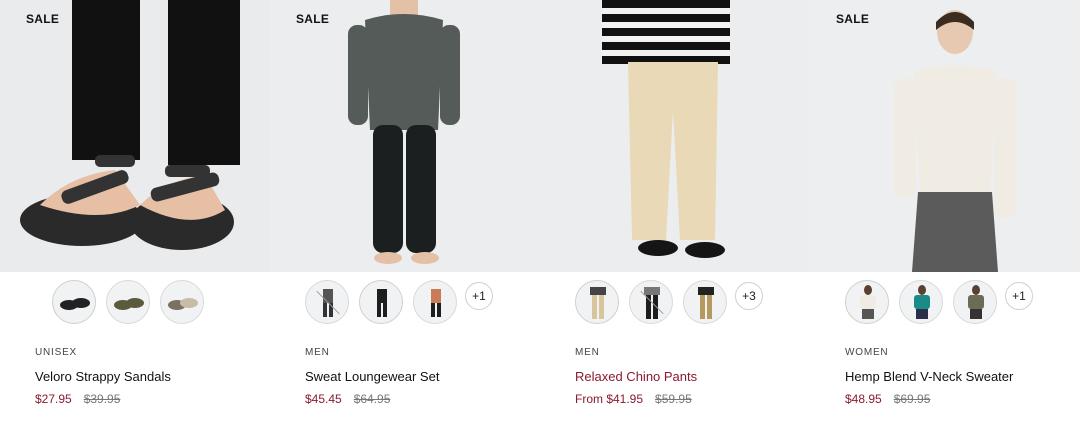 The height and width of the screenshot is (447, 1080). What do you see at coordinates (609, 399) in the screenshot?
I see `sale-price: From $41.95` at bounding box center [609, 399].